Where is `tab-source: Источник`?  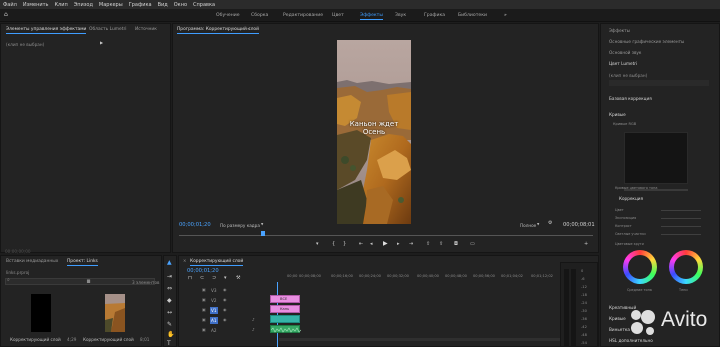 tab-source: Источник is located at coordinates (146, 29).